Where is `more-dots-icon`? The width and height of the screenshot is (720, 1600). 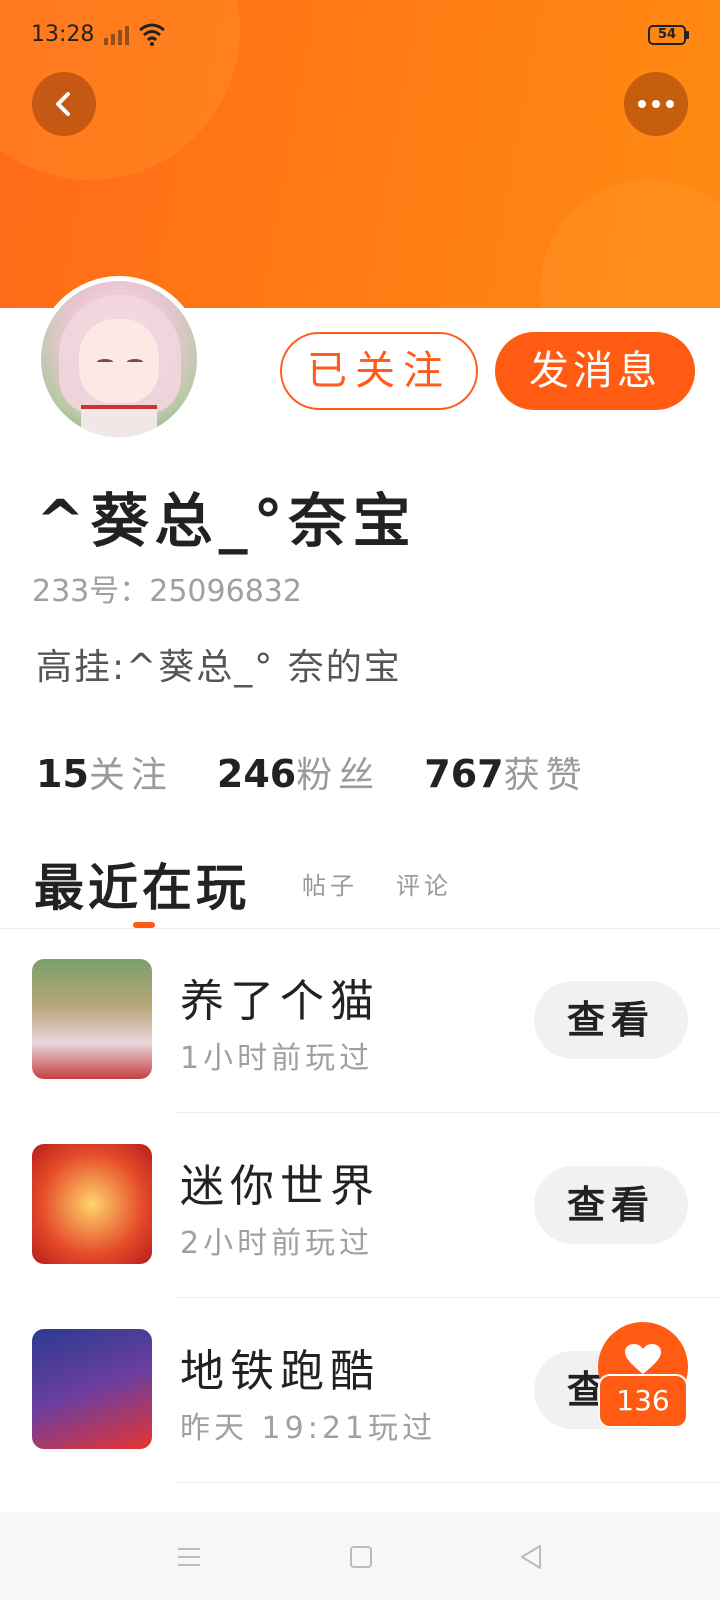
more-dots-icon is located at coordinates (656, 104).